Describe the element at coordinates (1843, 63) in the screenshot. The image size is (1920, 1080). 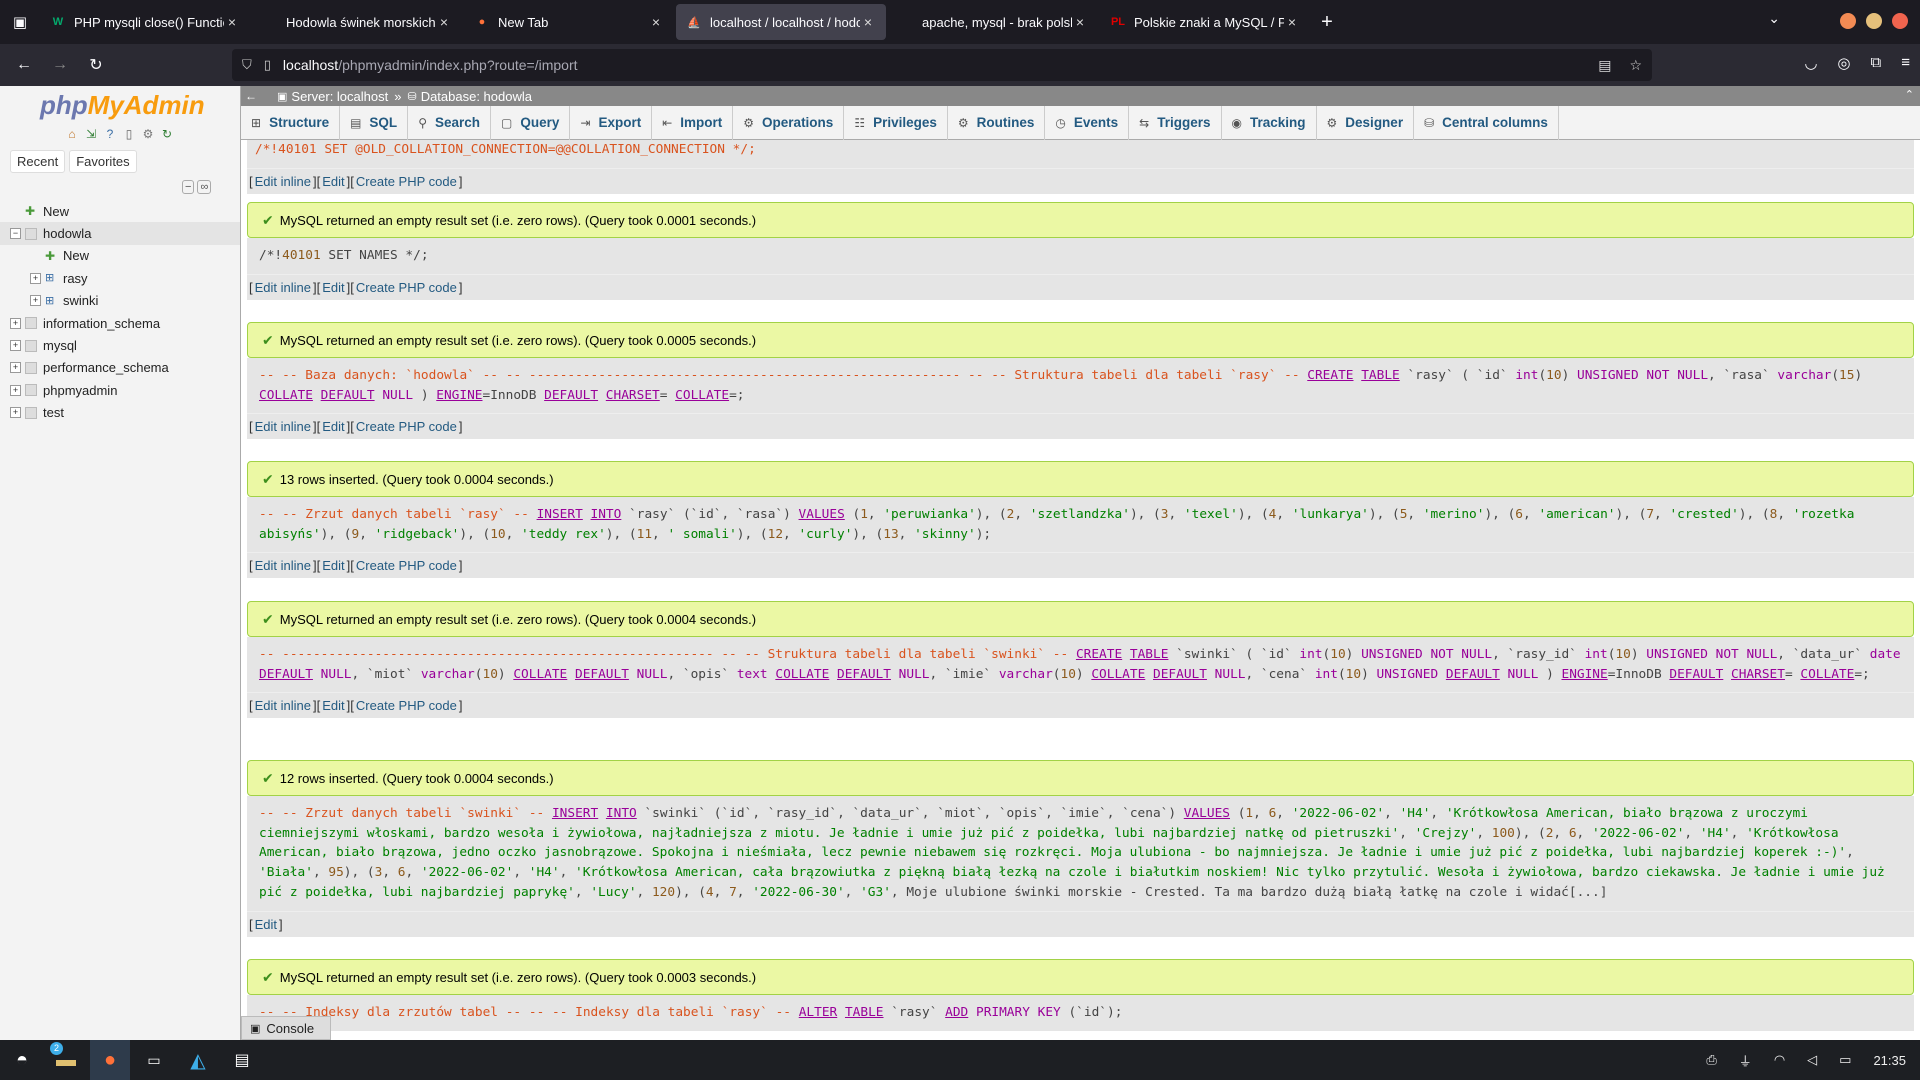
I see `account-icon: ◎` at that location.